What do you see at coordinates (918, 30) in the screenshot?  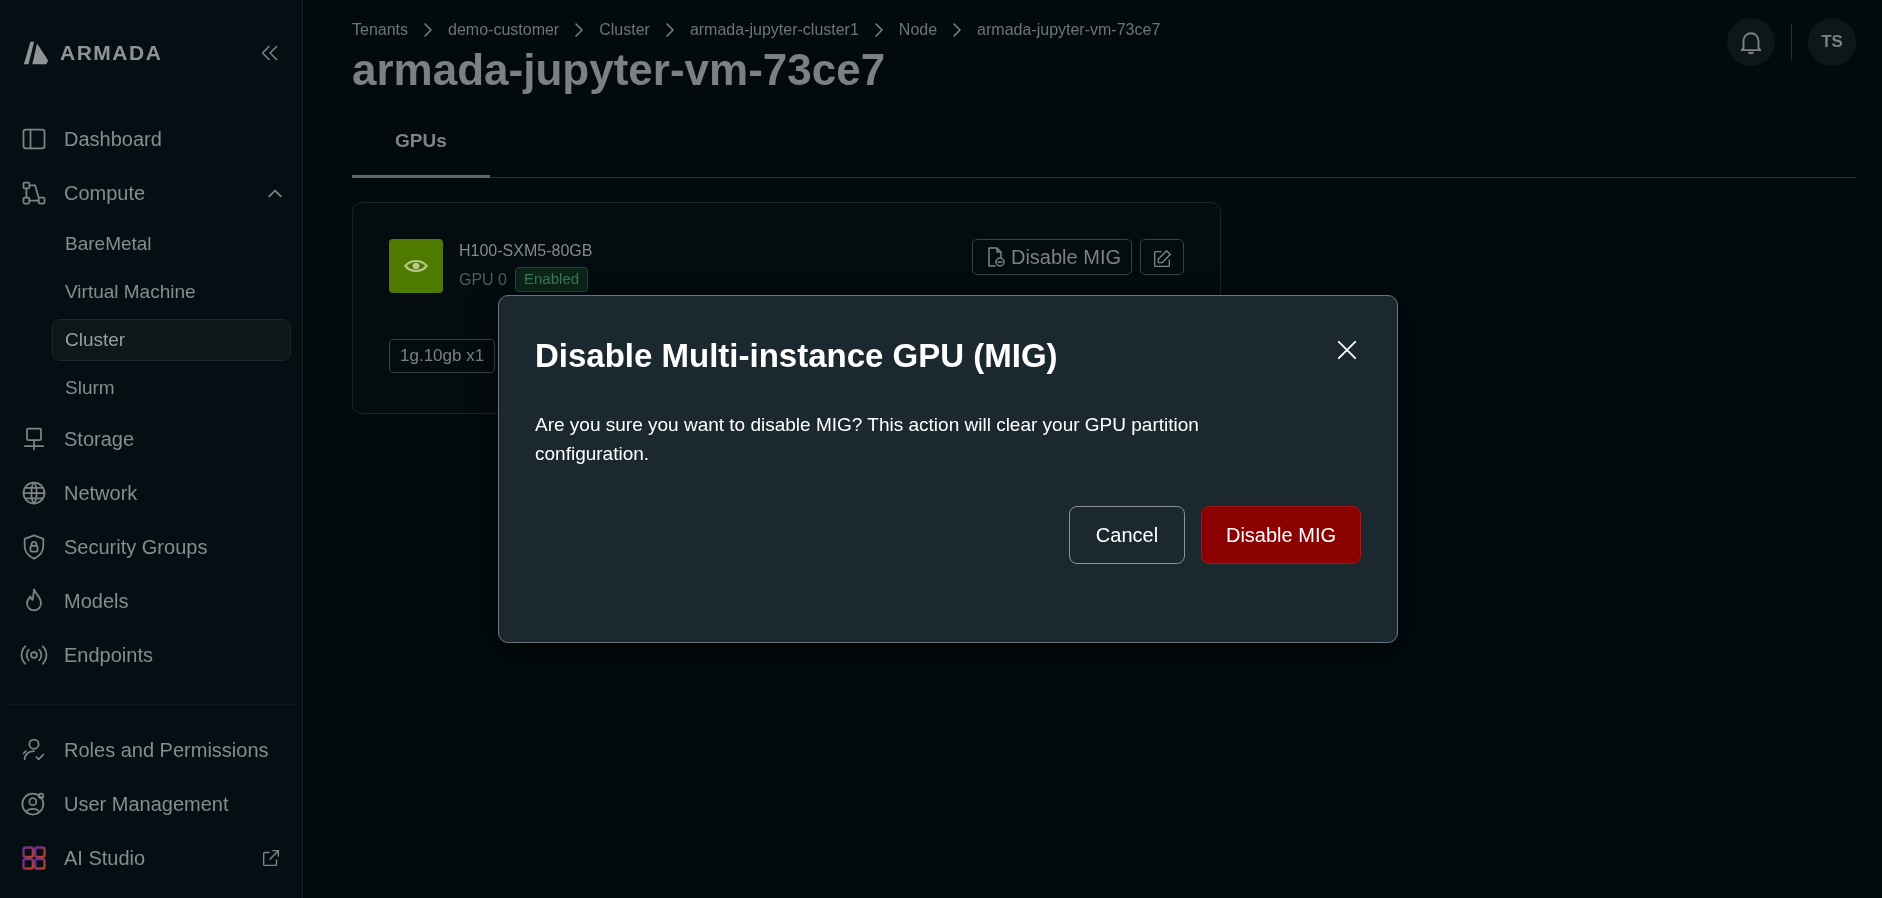 I see `breadcrumb-link: Node` at bounding box center [918, 30].